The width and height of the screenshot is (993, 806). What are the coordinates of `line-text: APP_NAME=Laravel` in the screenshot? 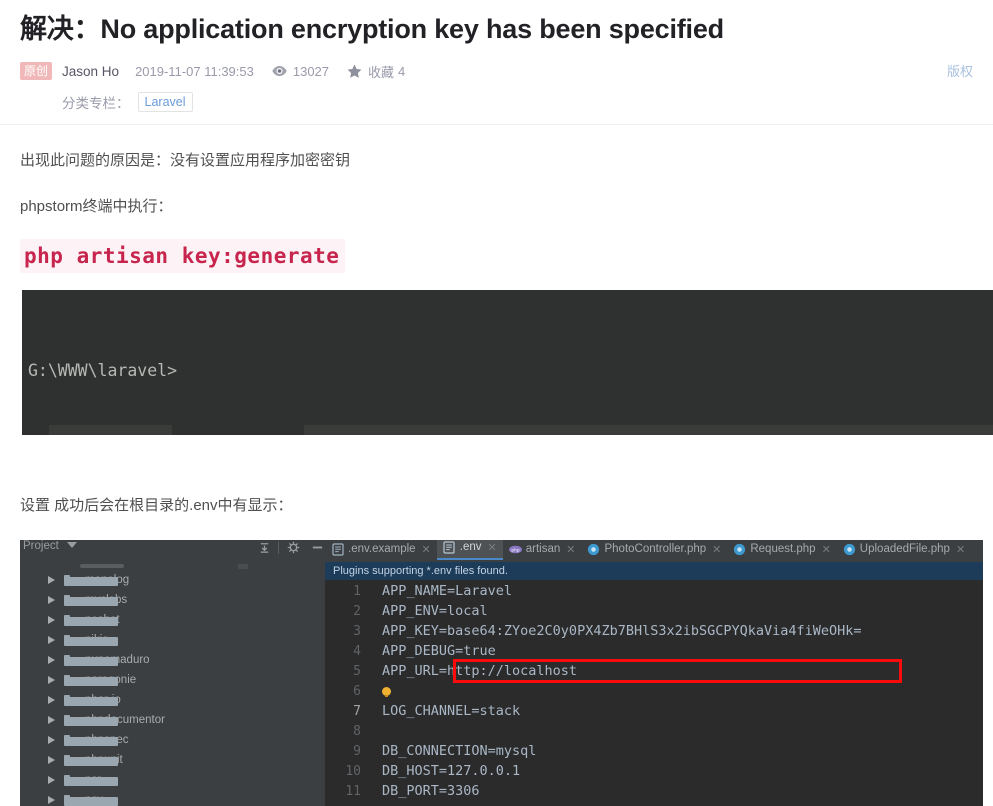 It's located at (447, 591).